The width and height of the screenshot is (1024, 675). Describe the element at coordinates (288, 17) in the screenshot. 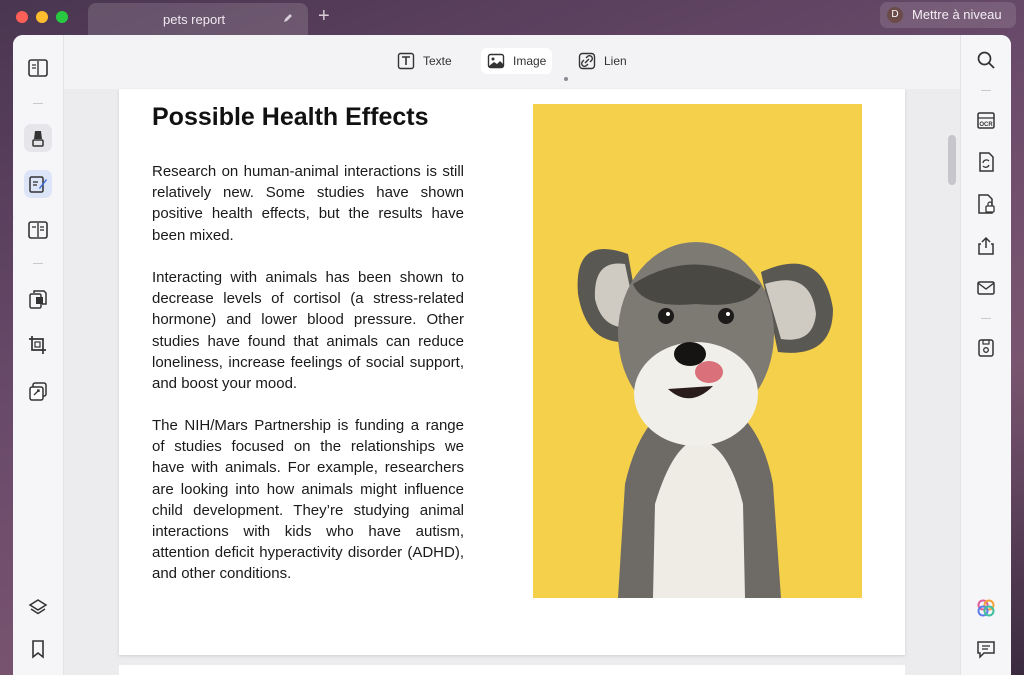

I see `pencil-icon` at that location.